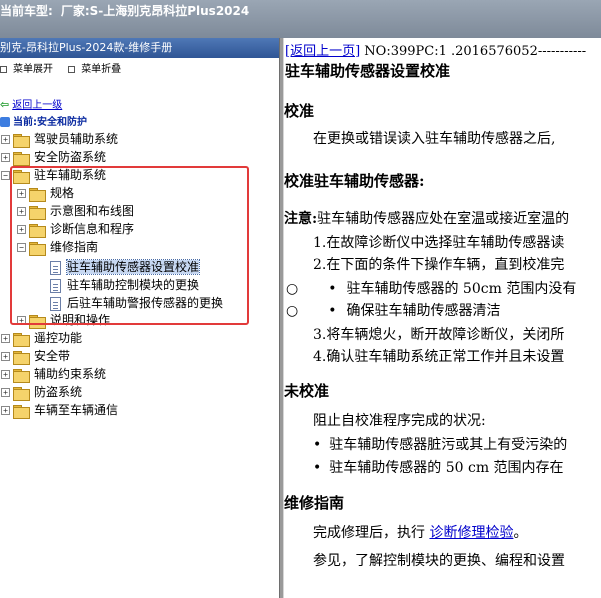 This screenshot has height=598, width=601. What do you see at coordinates (59, 139) in the screenshot?
I see `tree-item-driver-assist: + 驾驶员辅助系统` at bounding box center [59, 139].